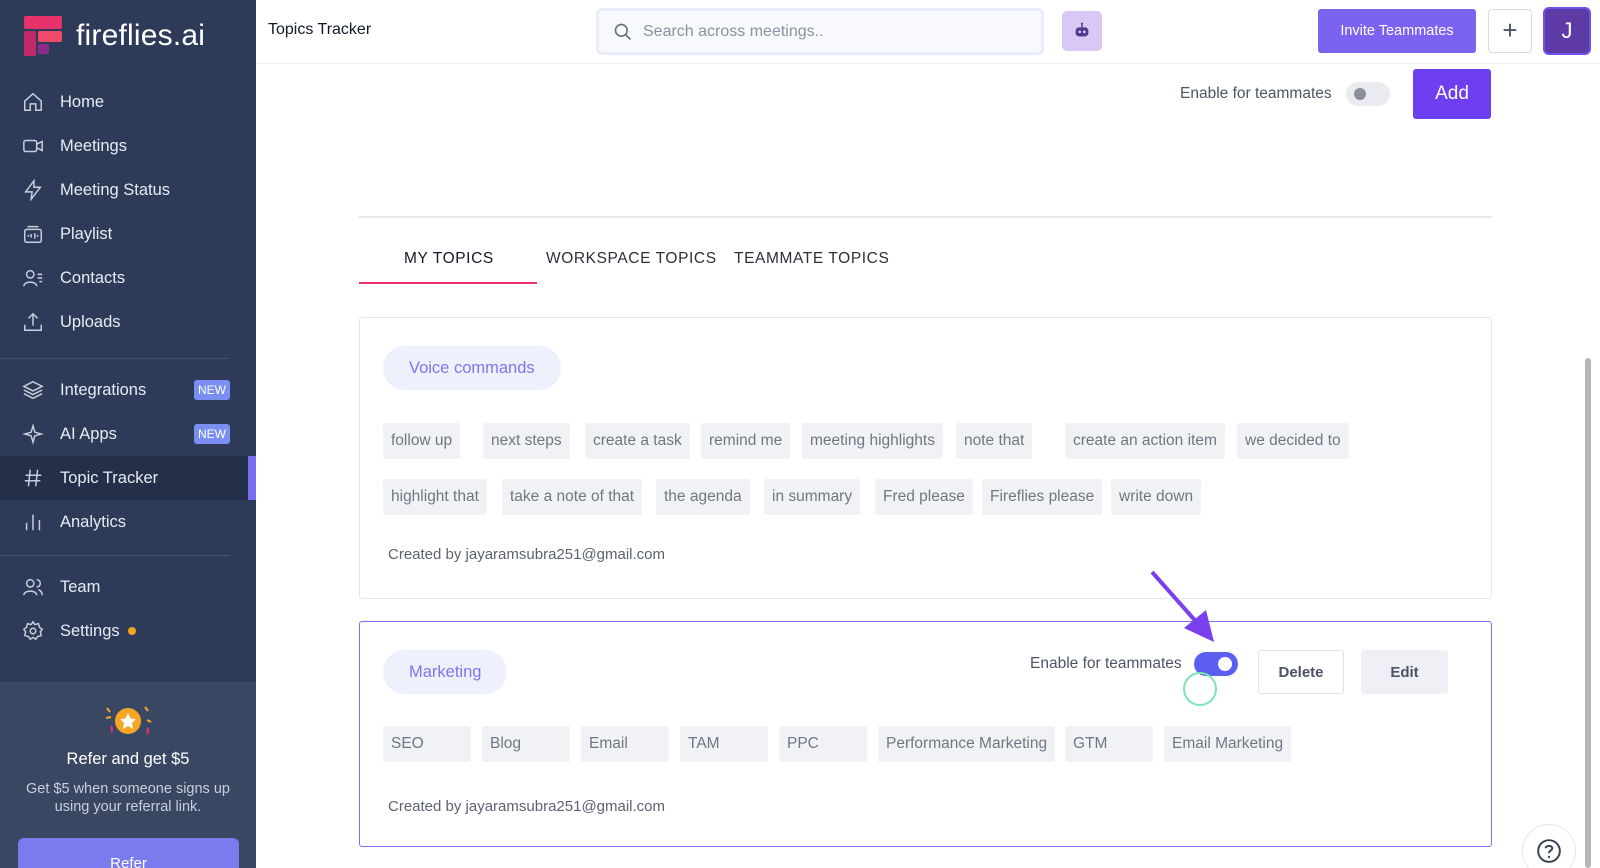 This screenshot has width=1600, height=868. I want to click on delete-button: Delete, so click(1301, 672).